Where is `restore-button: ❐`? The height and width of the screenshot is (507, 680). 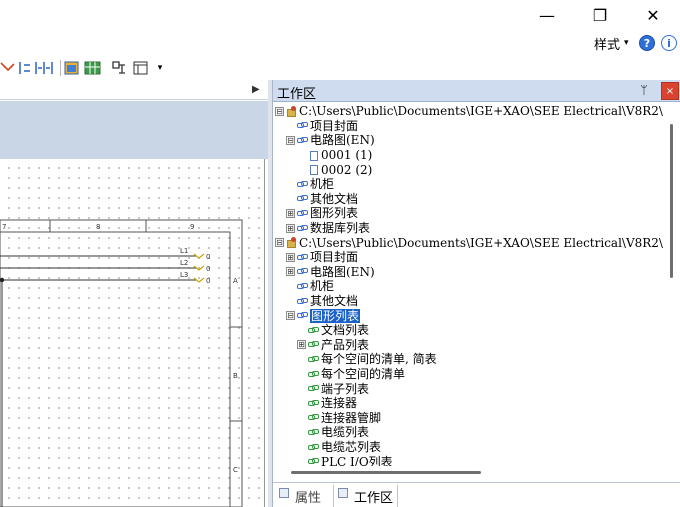
restore-button: ❐ is located at coordinates (600, 15).